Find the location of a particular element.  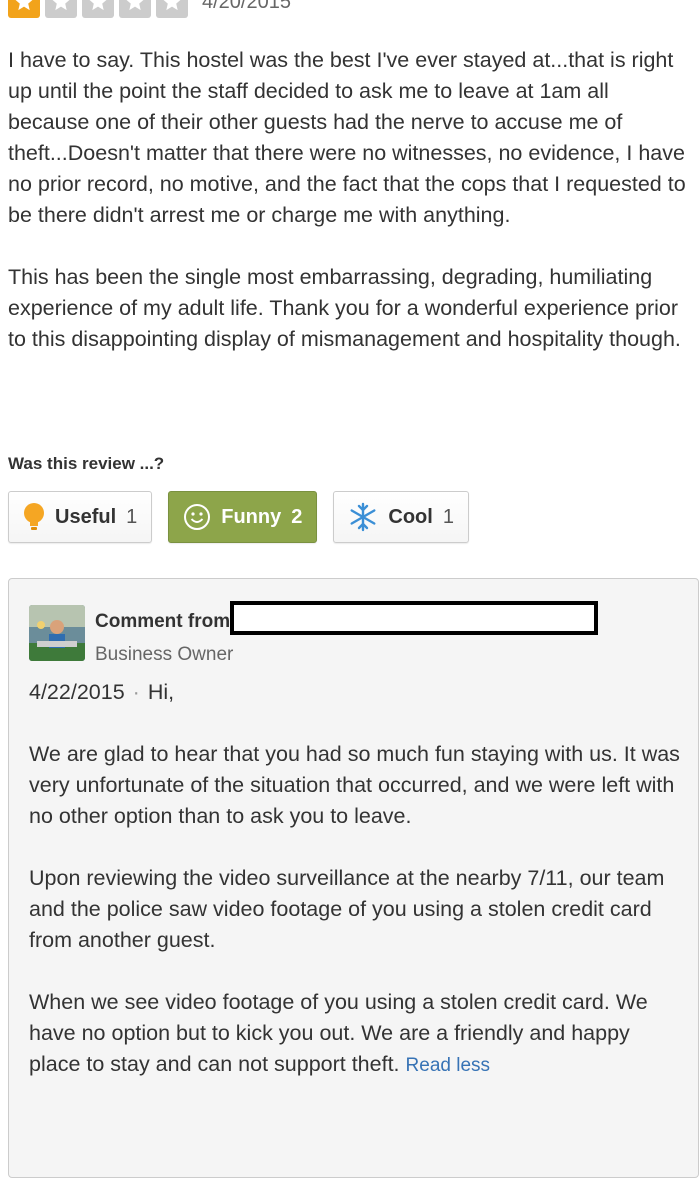

lightbulb-icon is located at coordinates (34, 517).